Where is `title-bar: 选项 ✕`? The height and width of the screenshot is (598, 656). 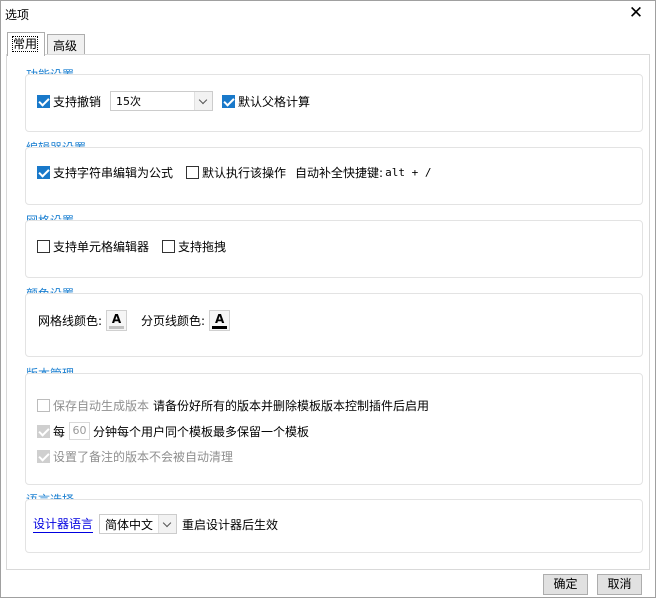
title-bar: 选项 ✕ is located at coordinates (328, 14).